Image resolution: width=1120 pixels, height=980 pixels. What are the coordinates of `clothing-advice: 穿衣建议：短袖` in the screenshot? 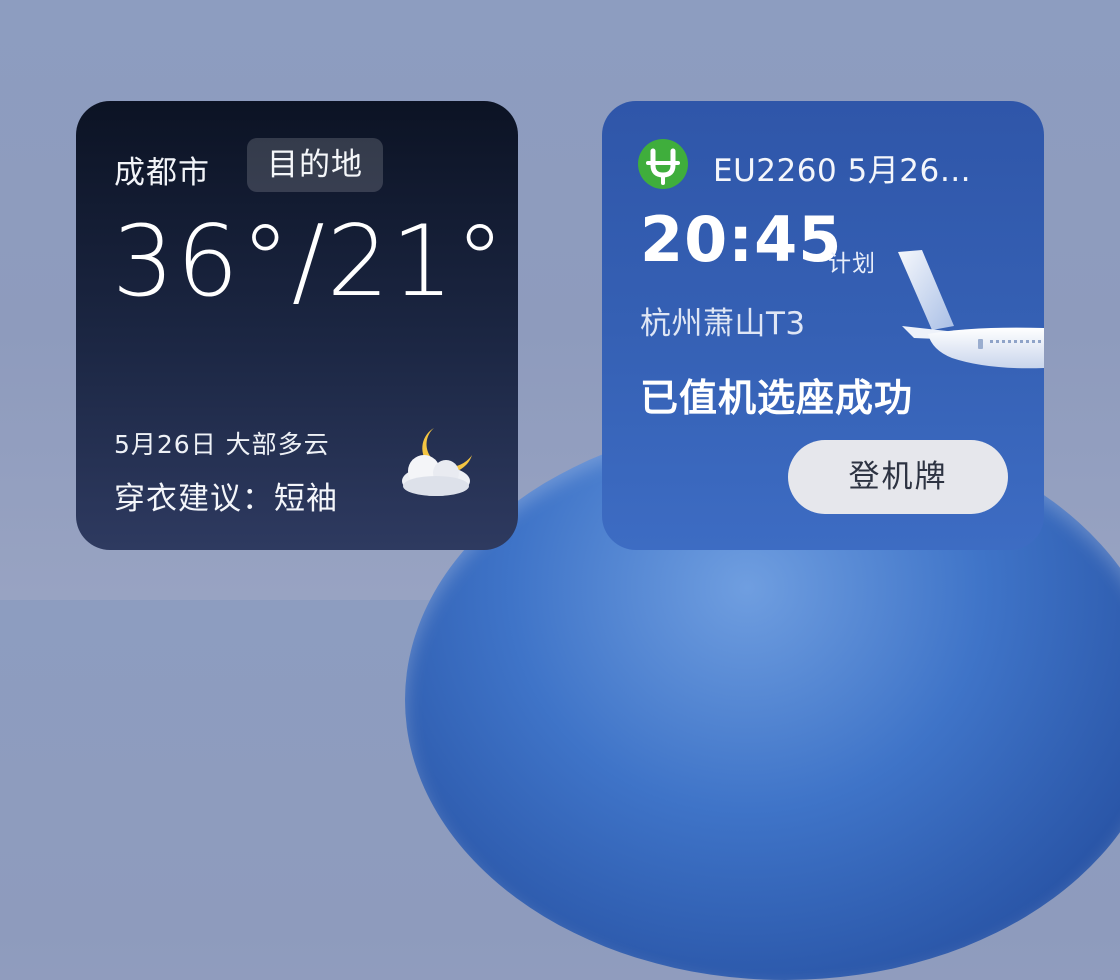 It's located at (226, 499).